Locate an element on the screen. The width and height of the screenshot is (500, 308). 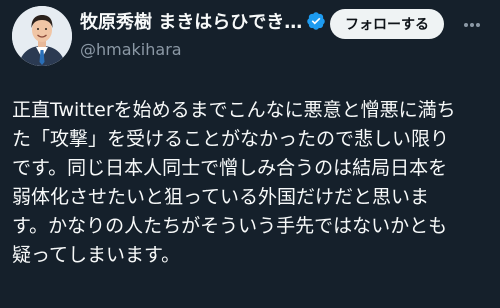
verified-badge-icon is located at coordinates (316, 21).